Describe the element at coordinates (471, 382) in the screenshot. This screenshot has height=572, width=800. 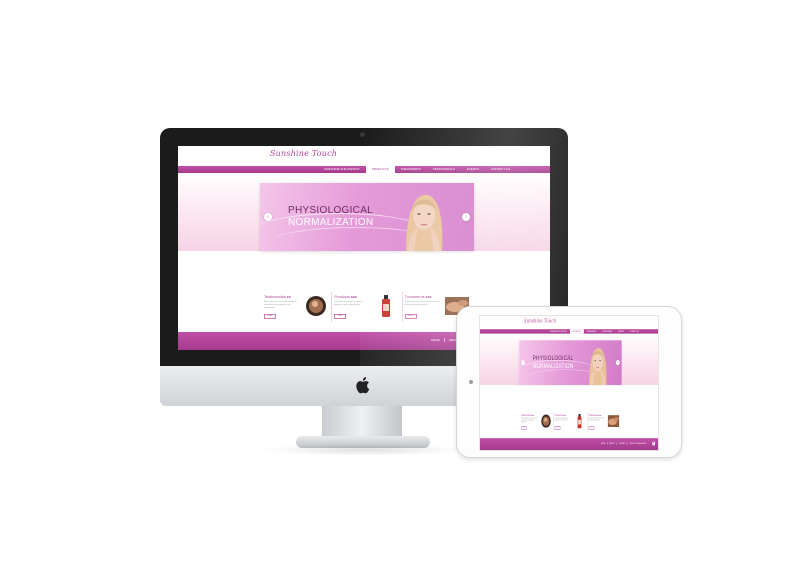
I see `ipad-camera` at that location.